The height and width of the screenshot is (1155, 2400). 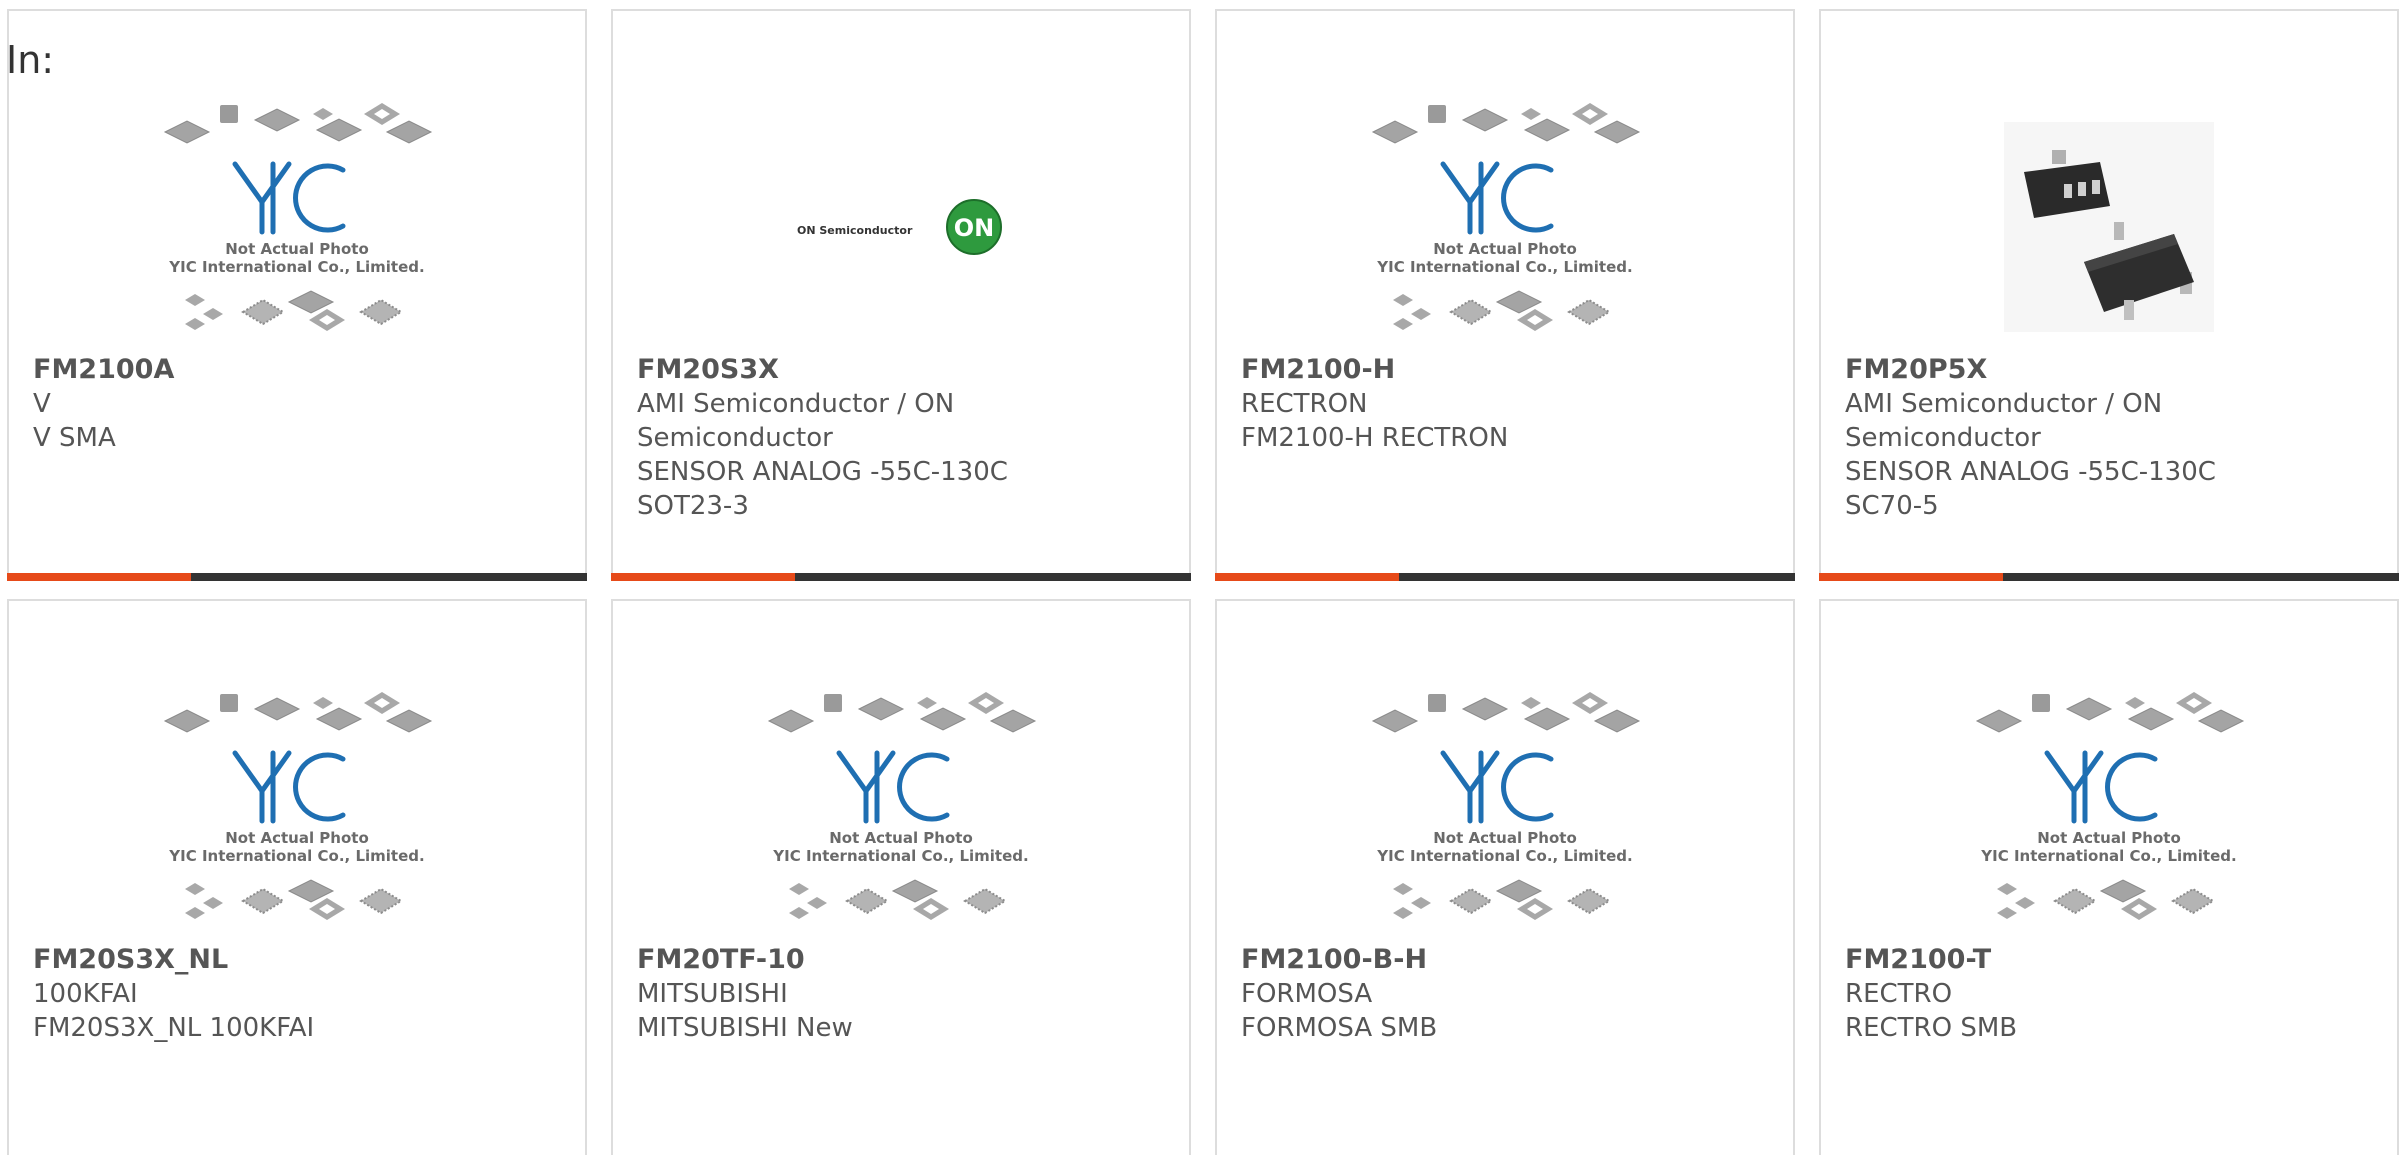 I want to click on product-line: FORMOSA SMB, so click(x=1339, y=1028).